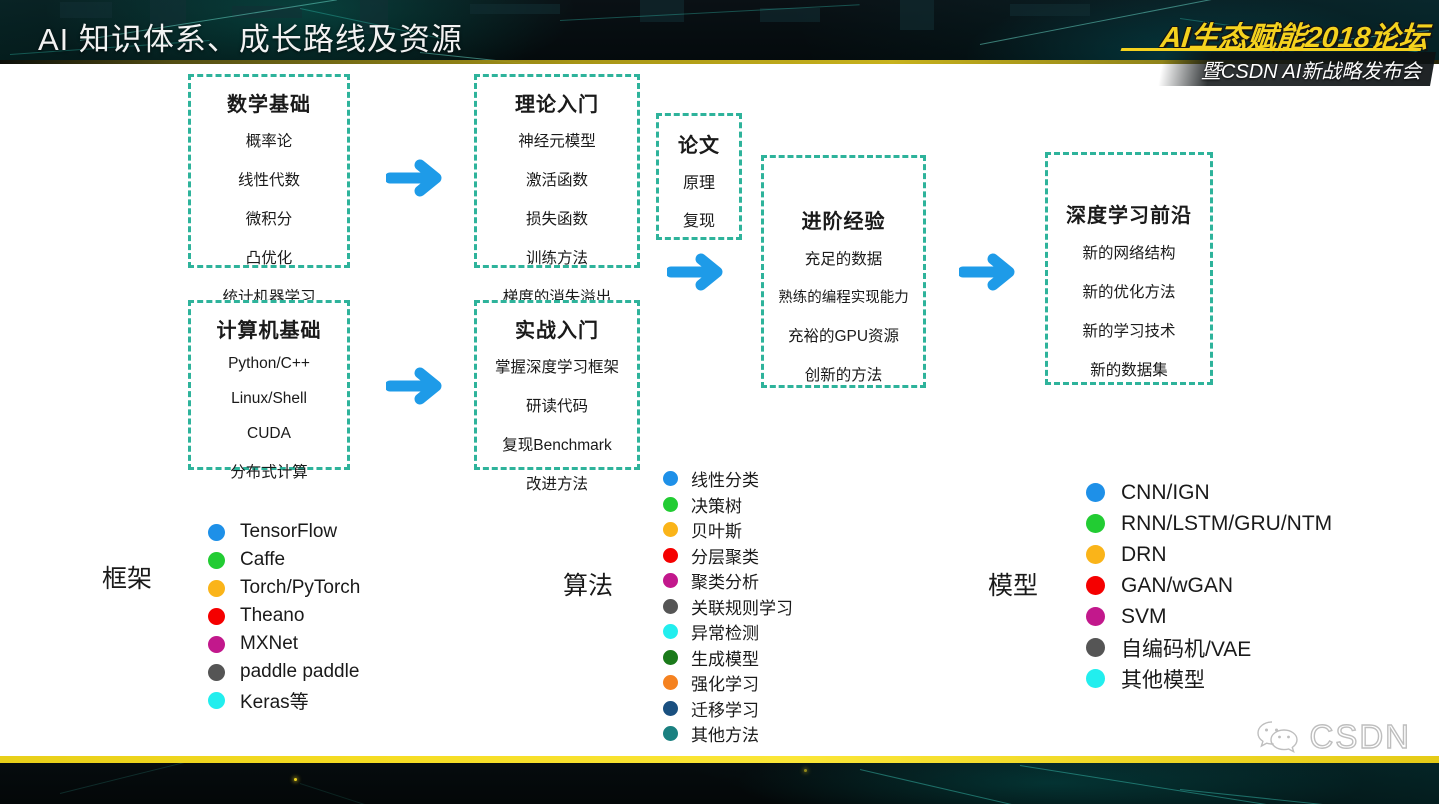 Image resolution: width=1439 pixels, height=804 pixels. What do you see at coordinates (269, 643) in the screenshot?
I see `legend-item-label: MXNet` at bounding box center [269, 643].